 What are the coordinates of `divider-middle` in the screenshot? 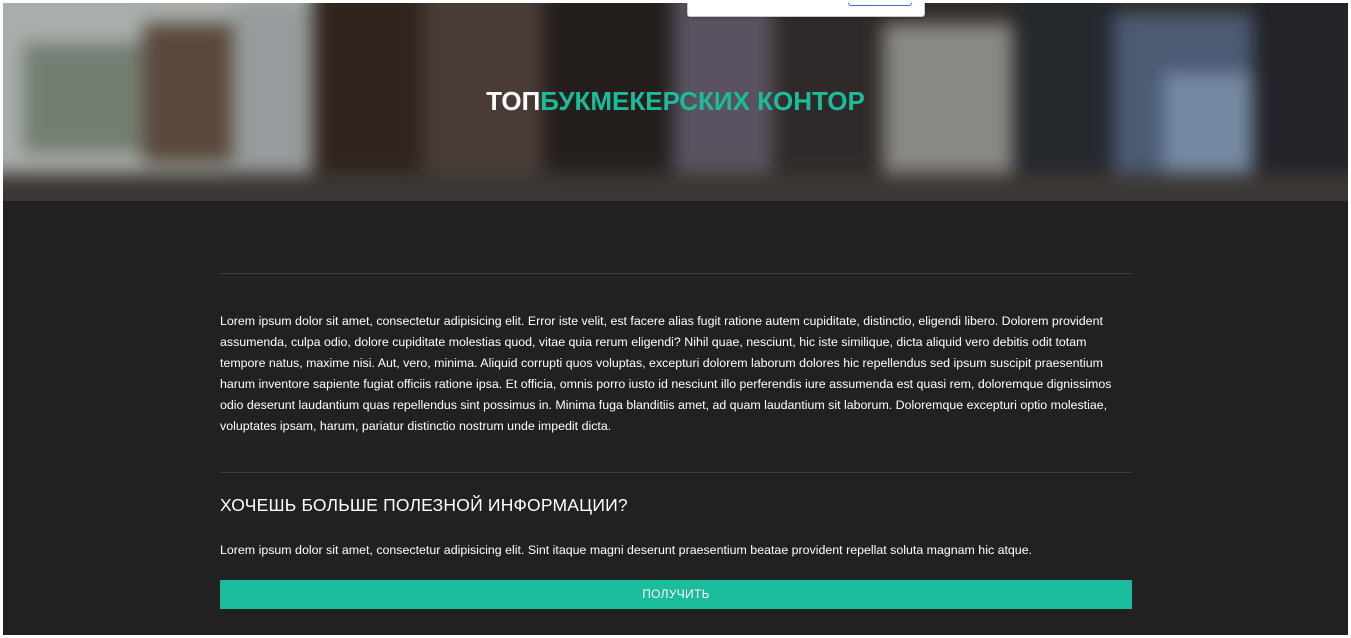 It's located at (676, 472).